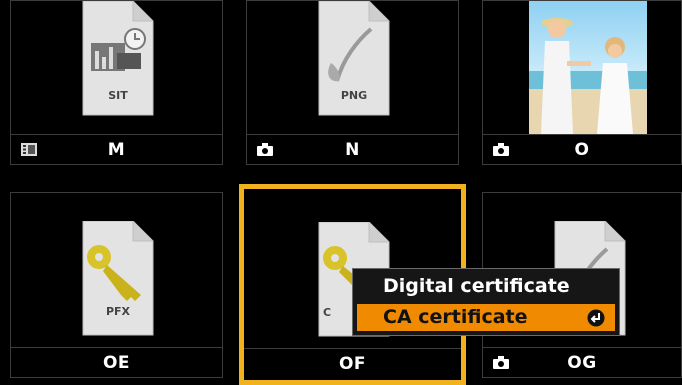  What do you see at coordinates (118, 95) in the screenshot?
I see `doc-type-label: SIT` at bounding box center [118, 95].